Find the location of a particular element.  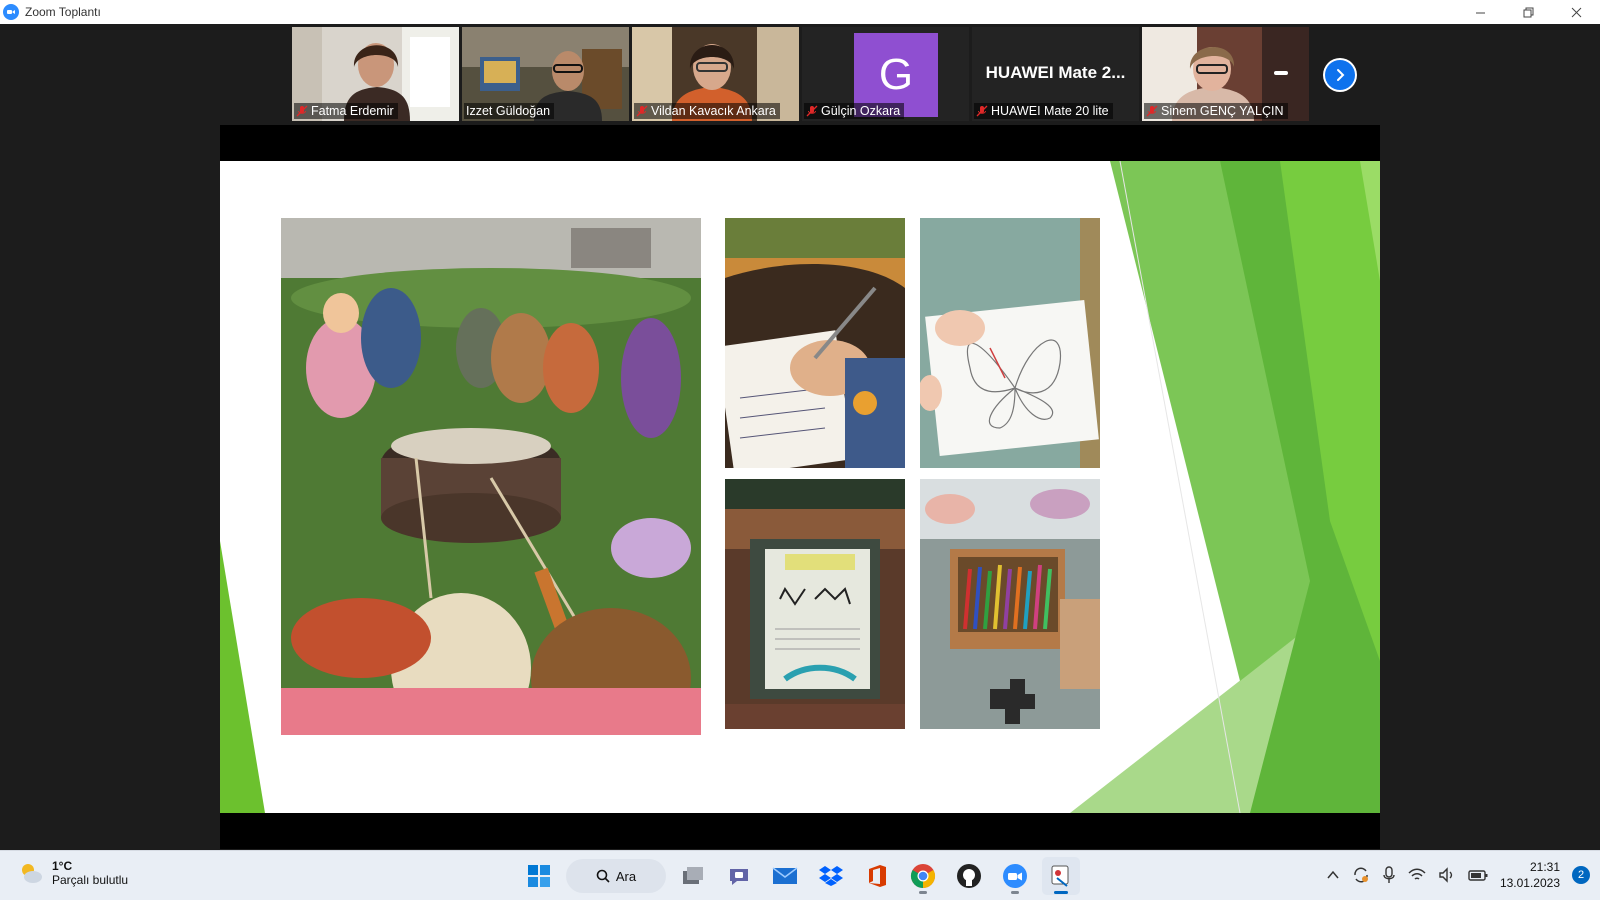

start-button is located at coordinates (539, 876).